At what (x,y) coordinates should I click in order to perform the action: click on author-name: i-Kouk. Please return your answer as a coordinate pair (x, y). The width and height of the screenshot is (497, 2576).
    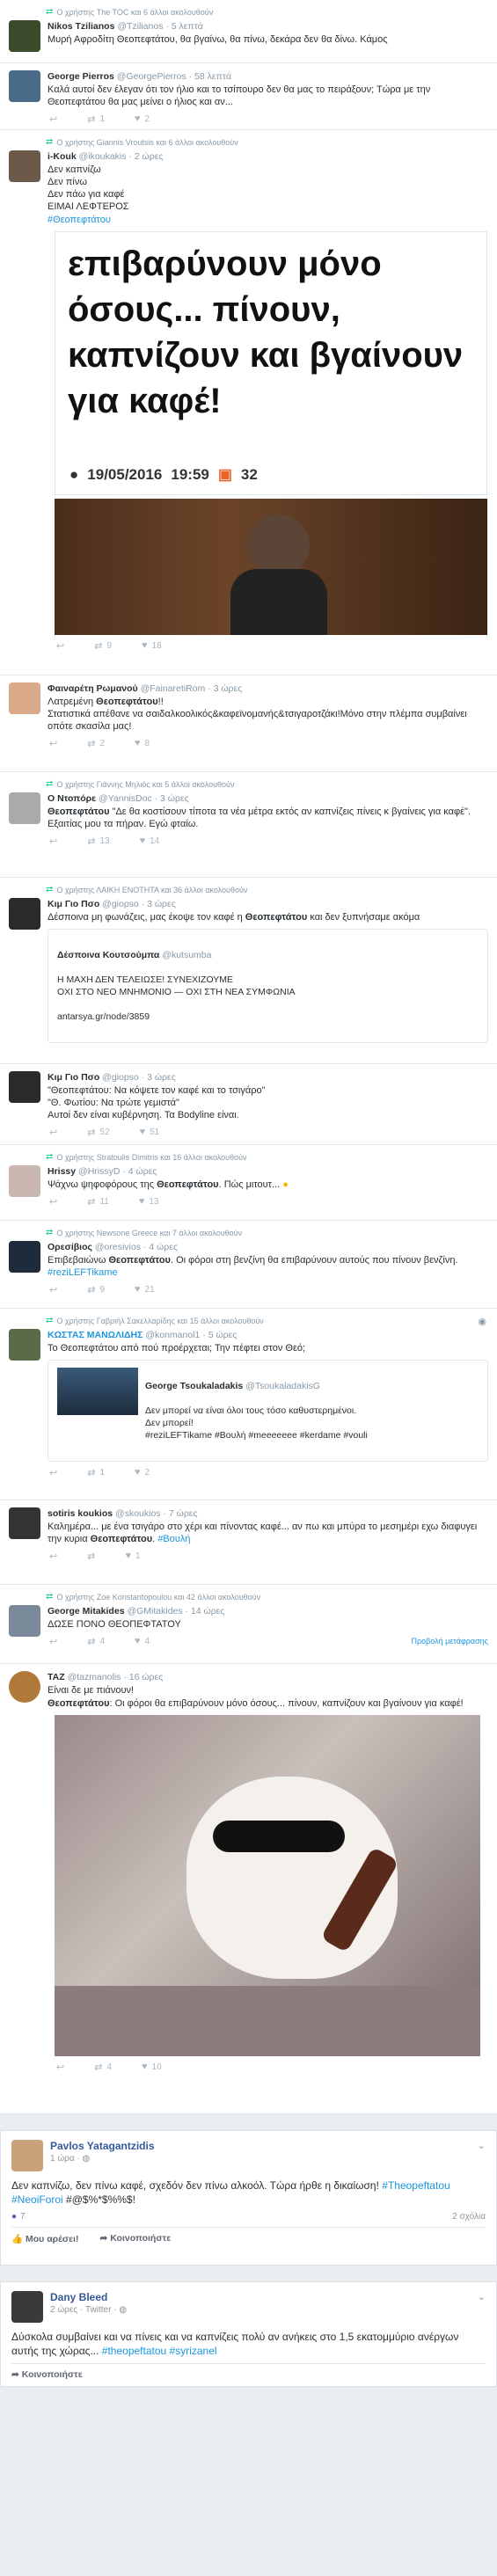
    Looking at the image, I should click on (62, 156).